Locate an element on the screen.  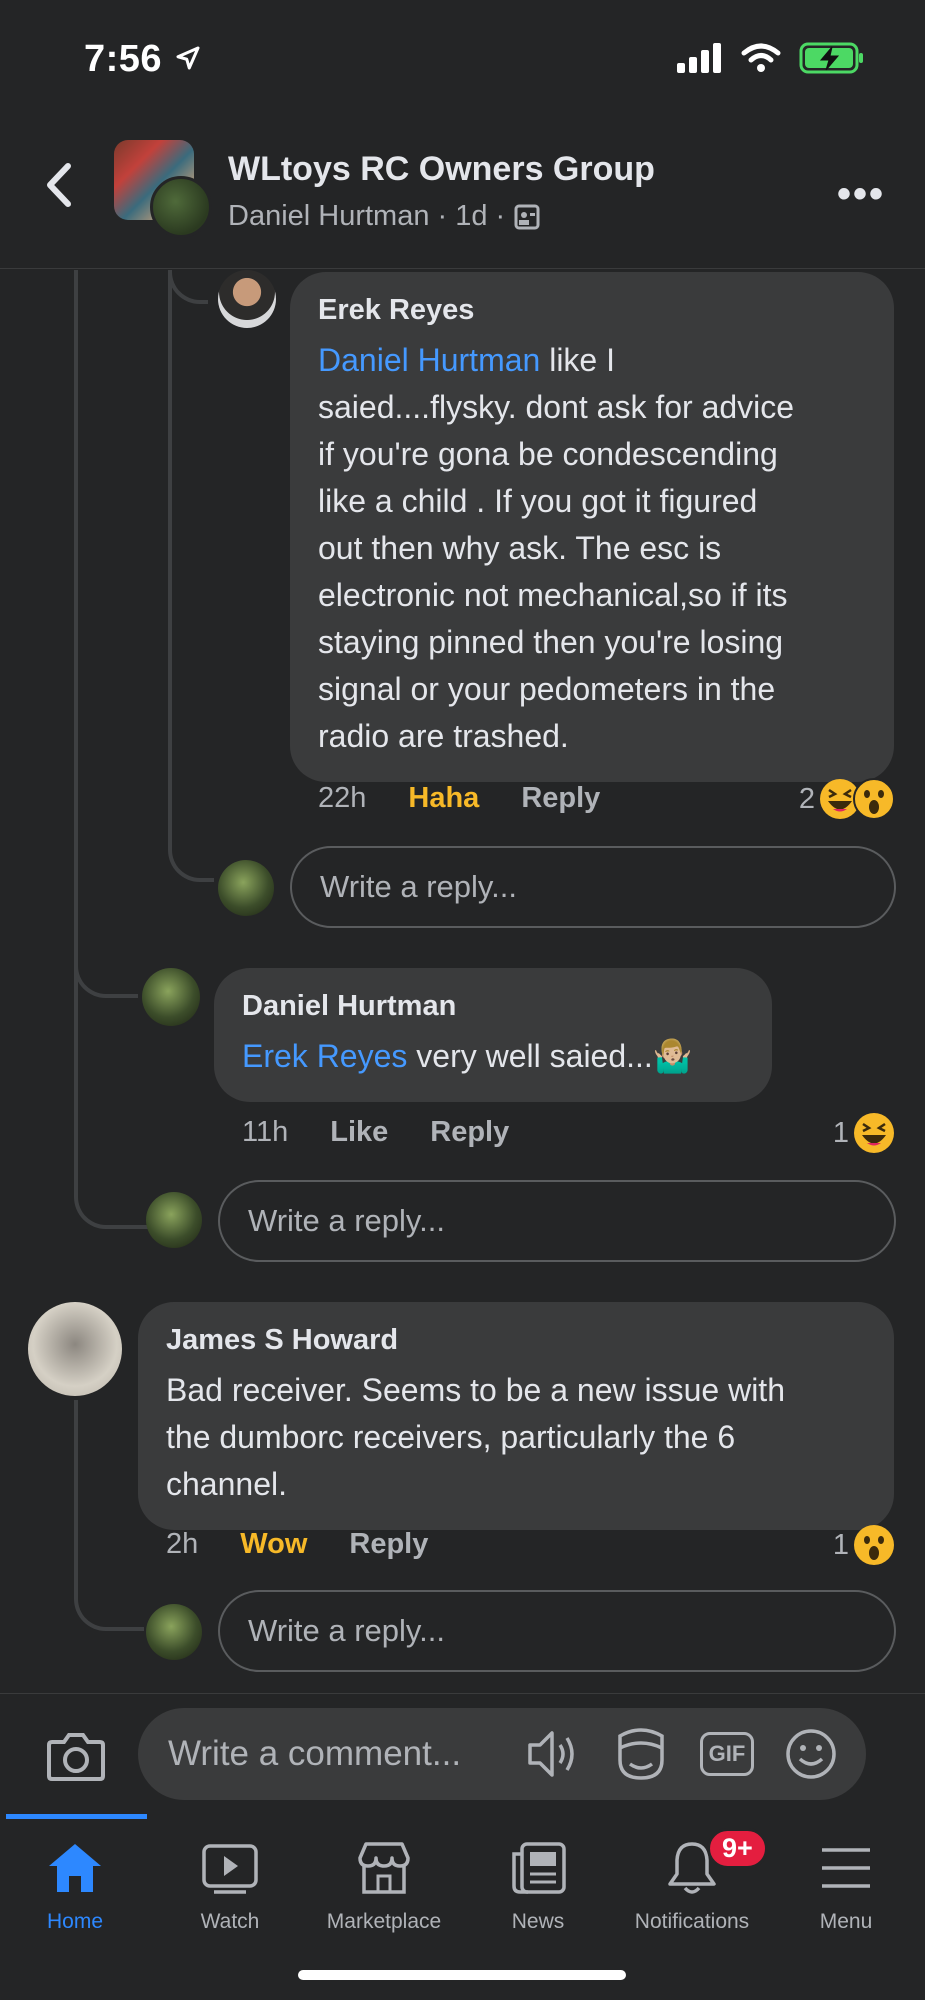
comment-actions-daniel: 11h Like Reply is located at coordinates (375, 1132).